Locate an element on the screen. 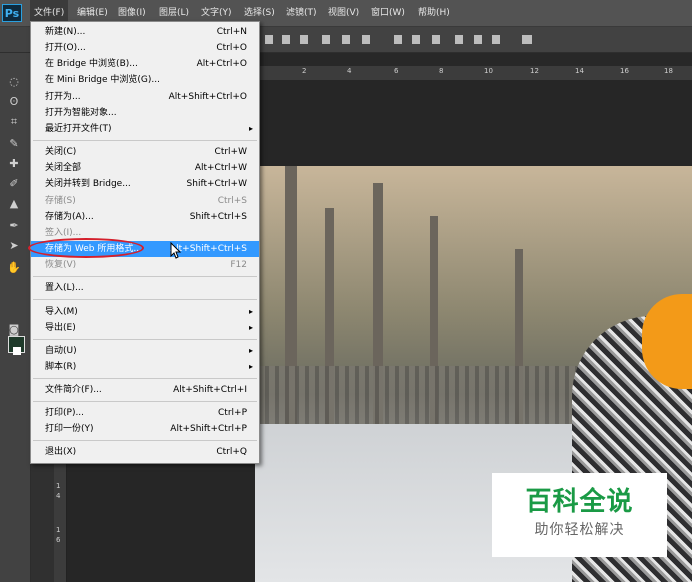  hand-tool-icon: ✋ is located at coordinates (14, 268).